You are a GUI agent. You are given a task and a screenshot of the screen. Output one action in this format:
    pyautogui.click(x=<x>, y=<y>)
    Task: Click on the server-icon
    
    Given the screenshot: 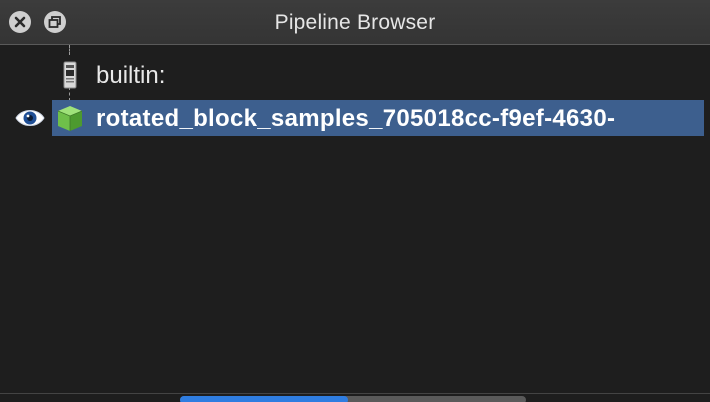 What is the action you would take?
    pyautogui.click(x=70, y=75)
    